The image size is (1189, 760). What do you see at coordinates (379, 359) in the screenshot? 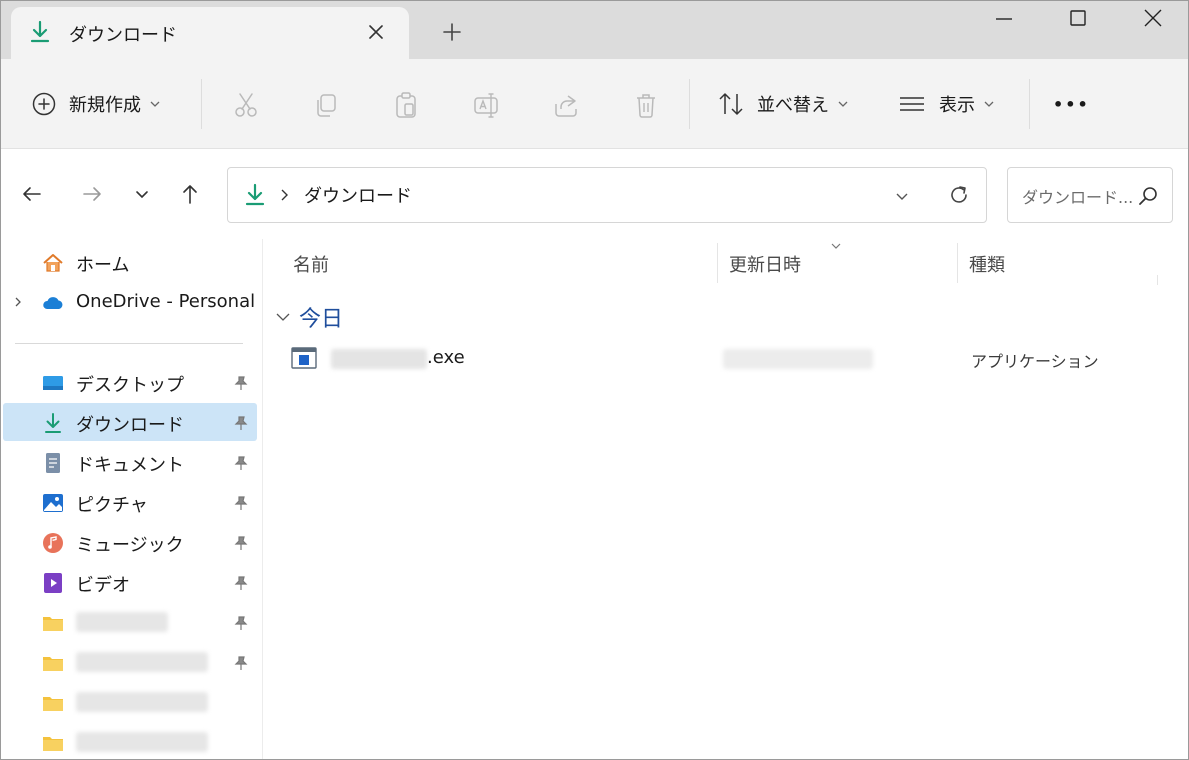
I see `redacted-file-name` at bounding box center [379, 359].